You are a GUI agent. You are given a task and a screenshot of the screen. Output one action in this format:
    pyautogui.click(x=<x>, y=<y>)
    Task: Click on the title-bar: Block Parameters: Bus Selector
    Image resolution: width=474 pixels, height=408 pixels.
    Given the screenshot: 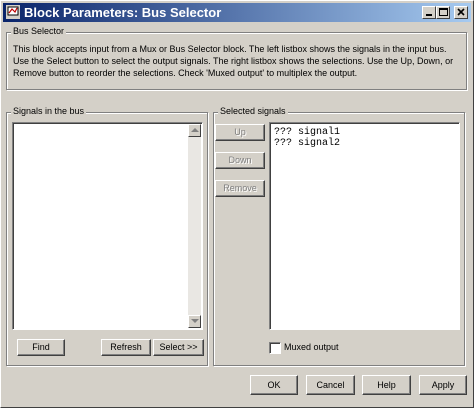 What is the action you would take?
    pyautogui.click(x=237, y=12)
    